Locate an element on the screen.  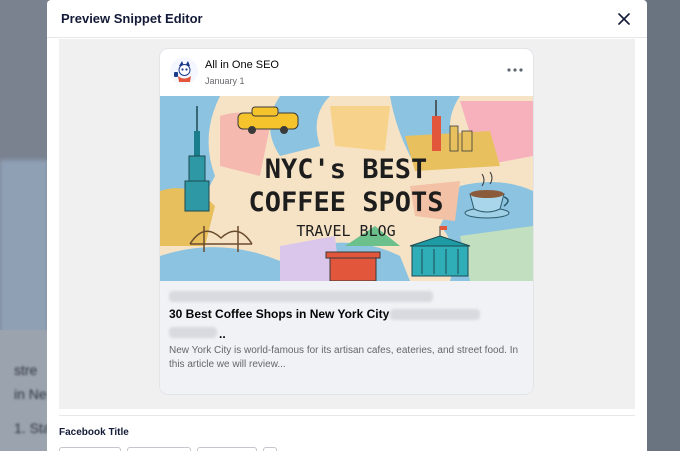
backdrop-image is located at coordinates (24, 250).